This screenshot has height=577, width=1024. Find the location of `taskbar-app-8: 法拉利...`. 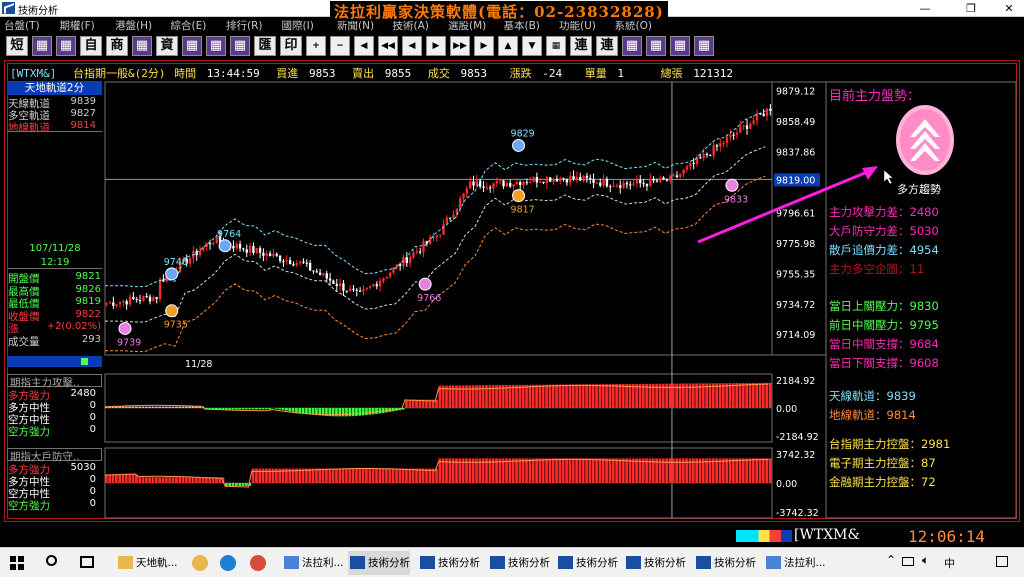

taskbar-app-8: 法拉利... is located at coordinates (795, 563).